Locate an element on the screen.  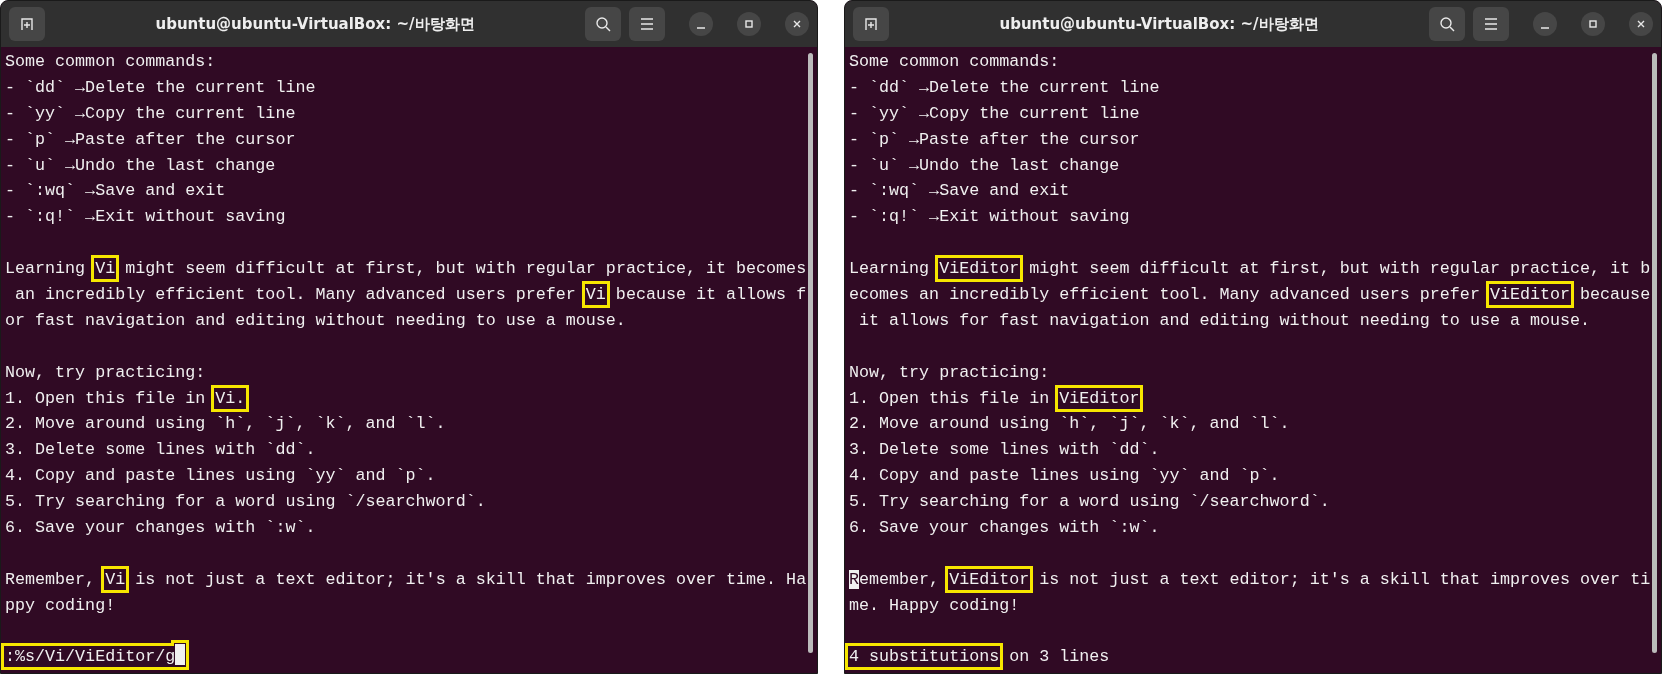
terminal-text: ppy coding! is located at coordinates (60, 605).